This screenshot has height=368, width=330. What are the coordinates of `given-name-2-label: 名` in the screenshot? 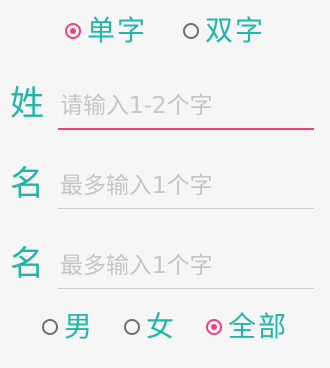 It's located at (27, 264).